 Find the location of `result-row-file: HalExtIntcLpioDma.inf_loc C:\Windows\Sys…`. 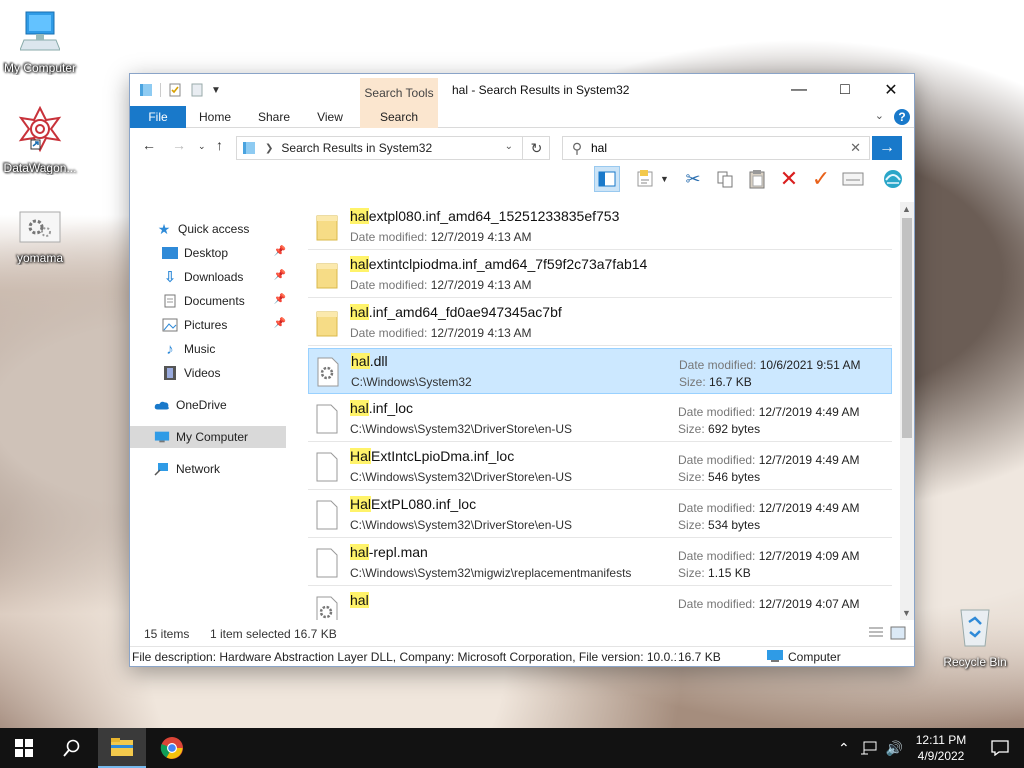

result-row-file: HalExtIntcLpioDma.inf_loc C:\Windows\Sys… is located at coordinates (600, 467).